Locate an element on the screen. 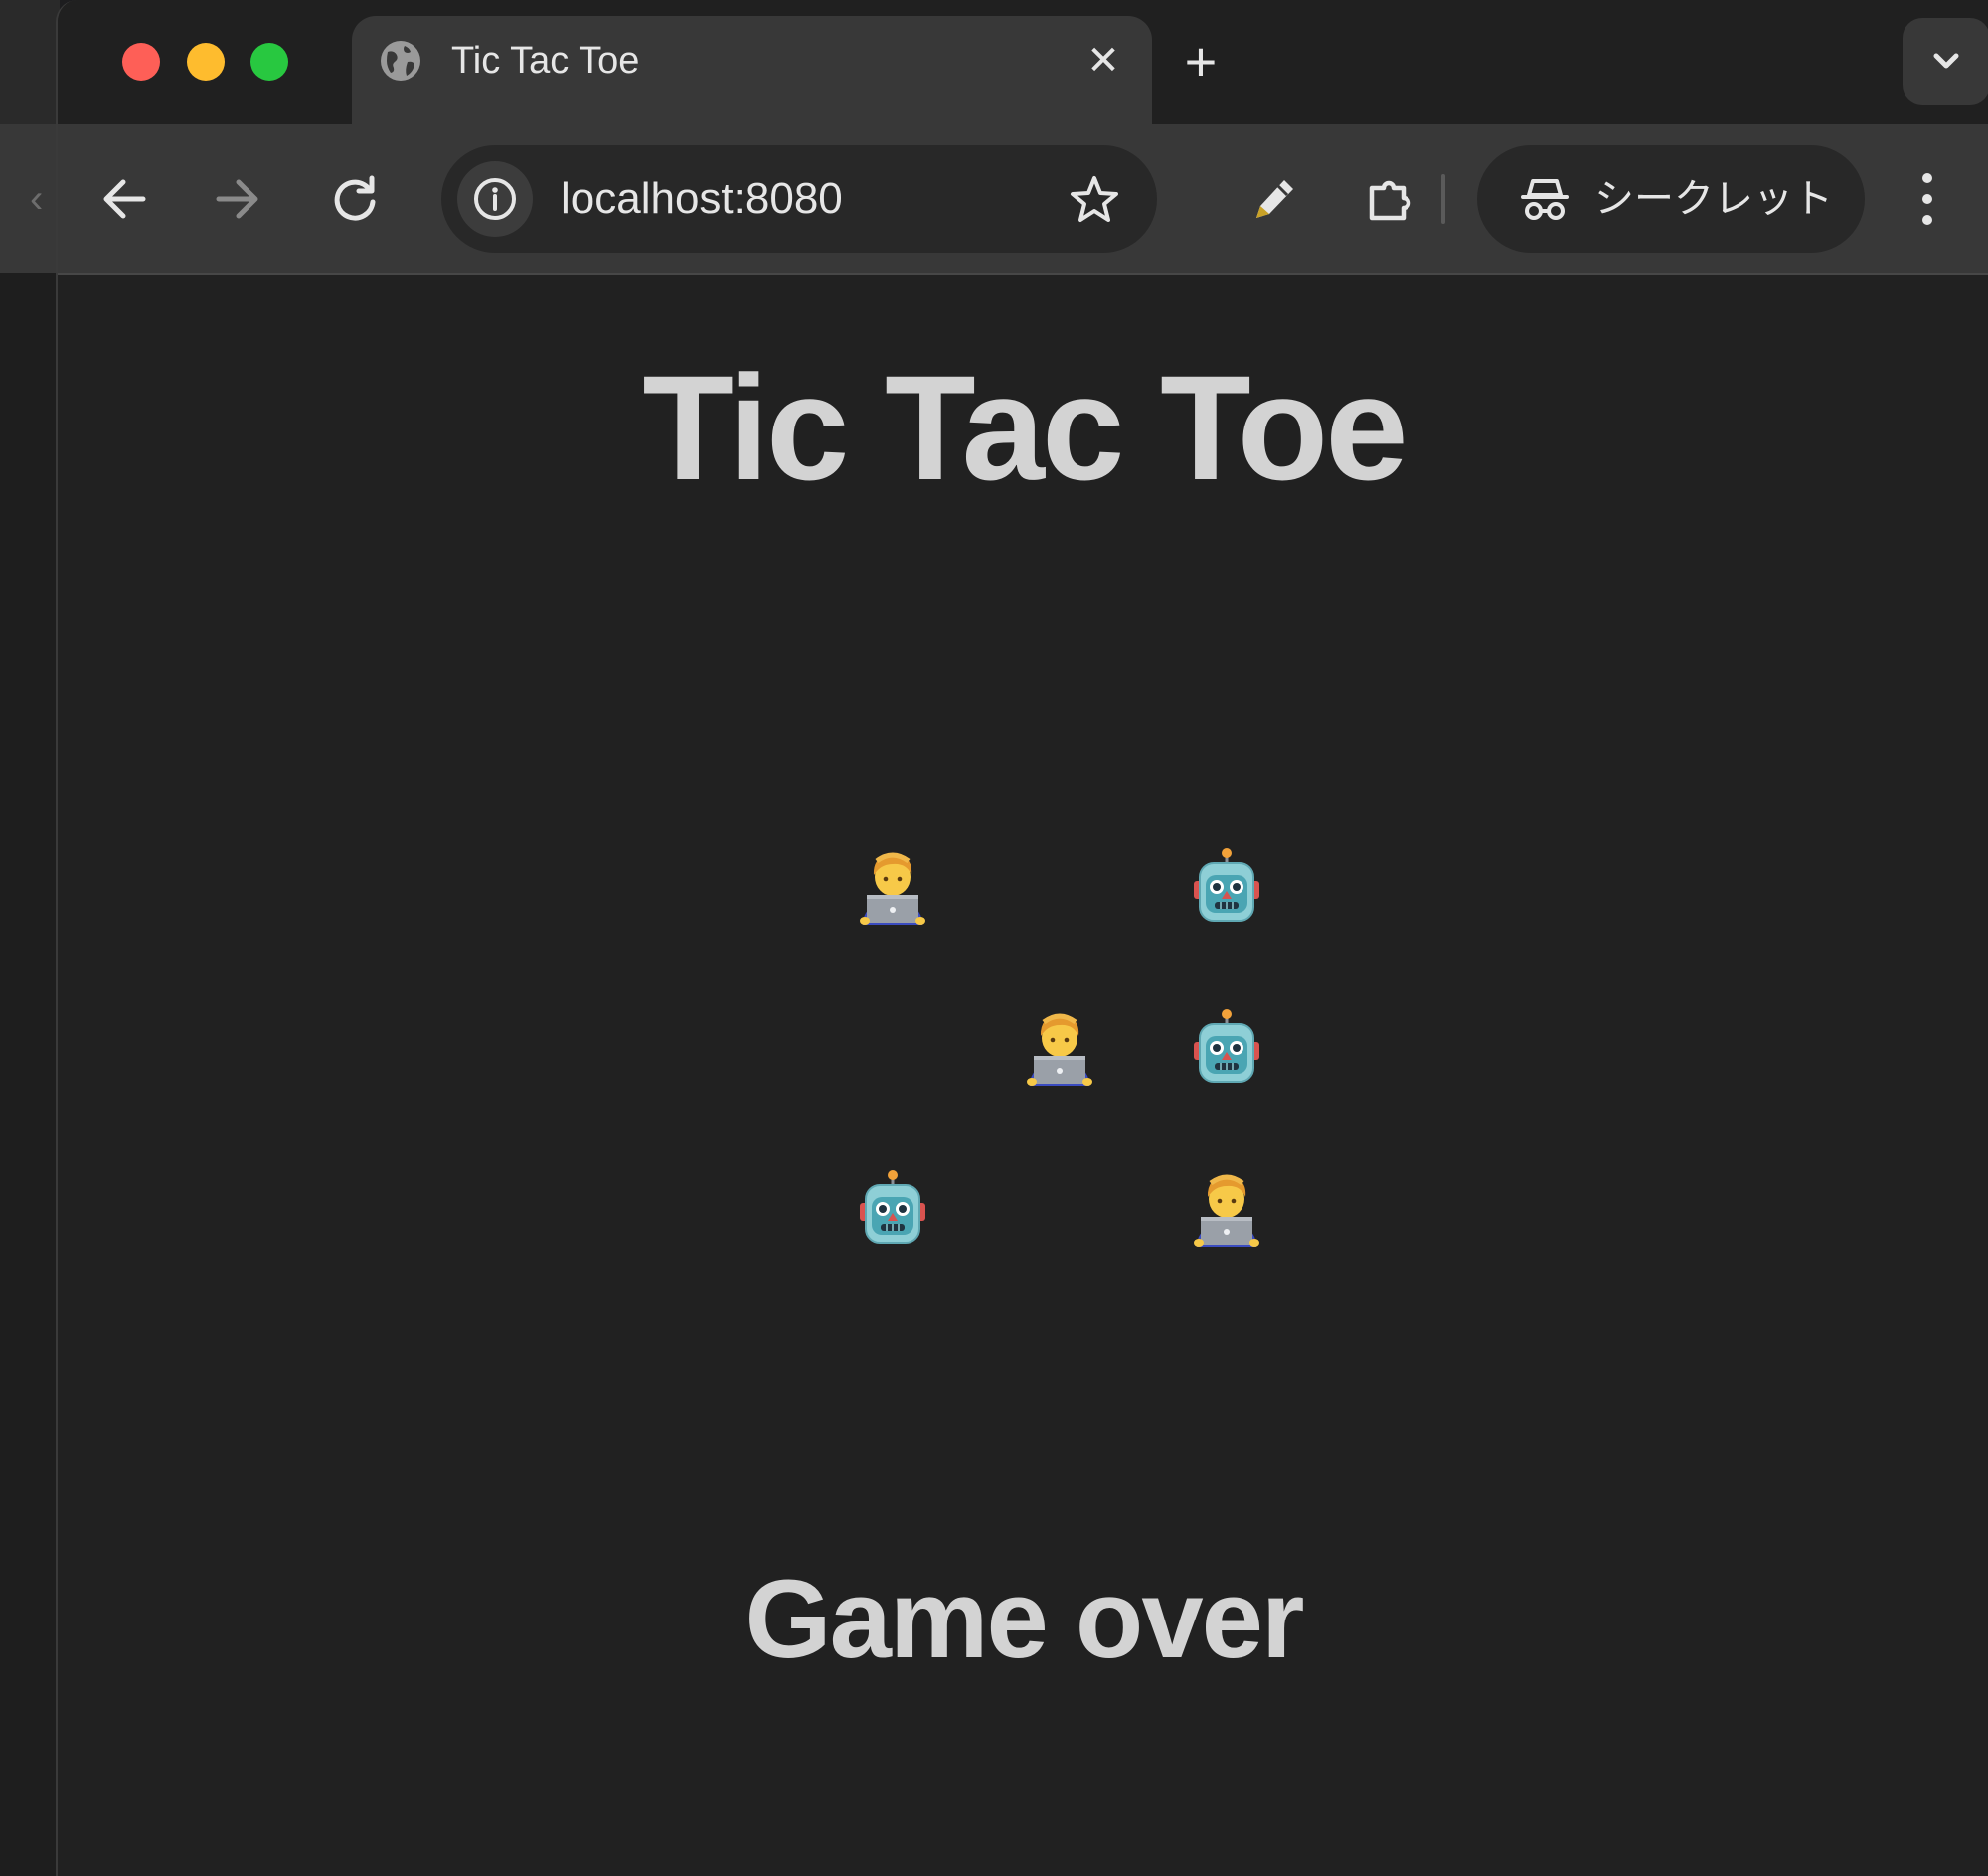  incognito-icon is located at coordinates (1545, 199).